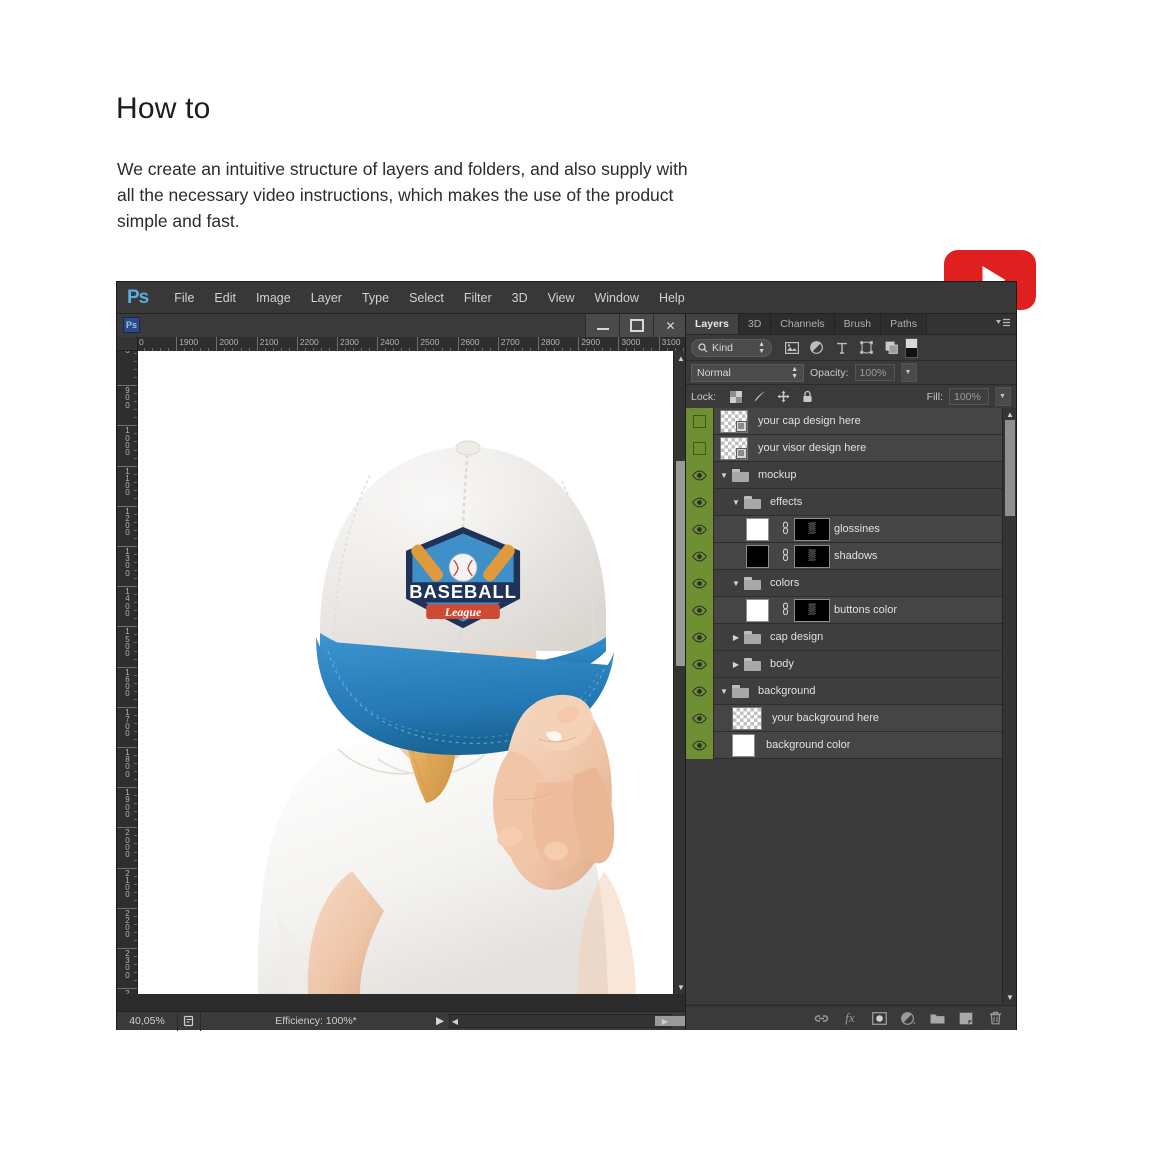 The image size is (1160, 1160). Describe the element at coordinates (874, 372) in the screenshot. I see `opacity-value: 100%` at that location.